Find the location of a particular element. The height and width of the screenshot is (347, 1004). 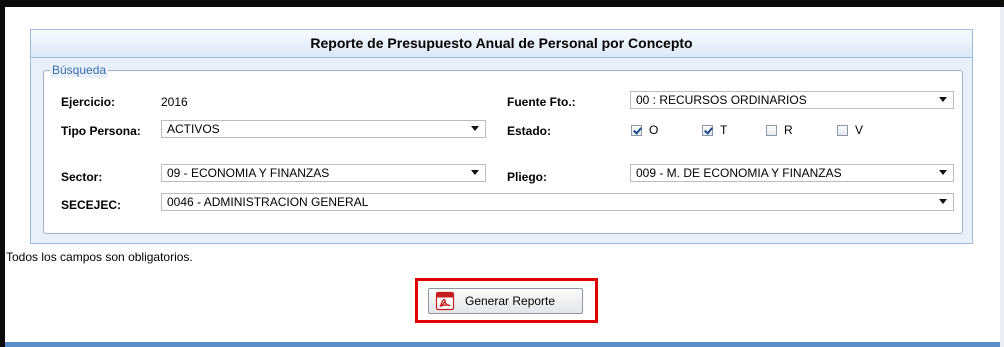

pliego-label: Pliego: is located at coordinates (527, 177).